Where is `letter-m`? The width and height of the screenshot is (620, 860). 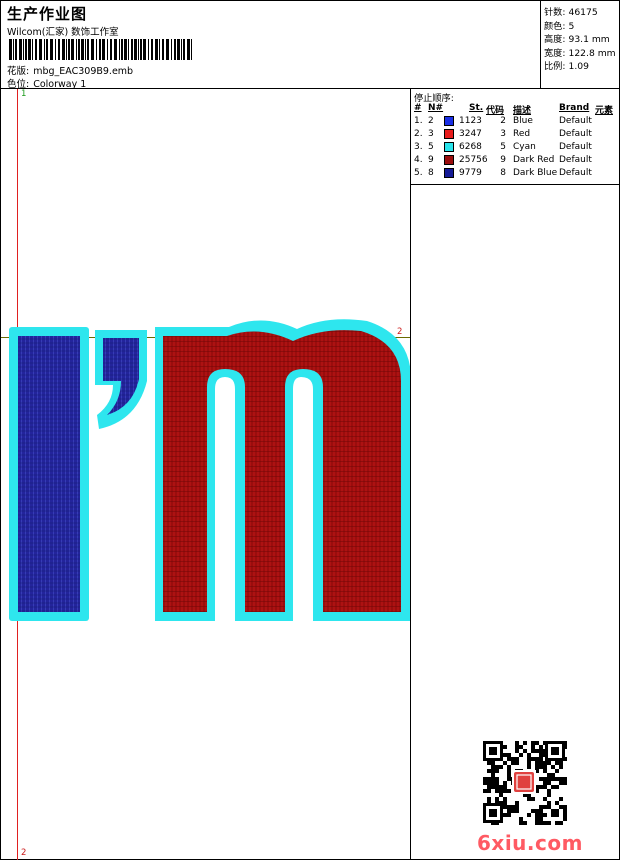
letter-m is located at coordinates (282, 470).